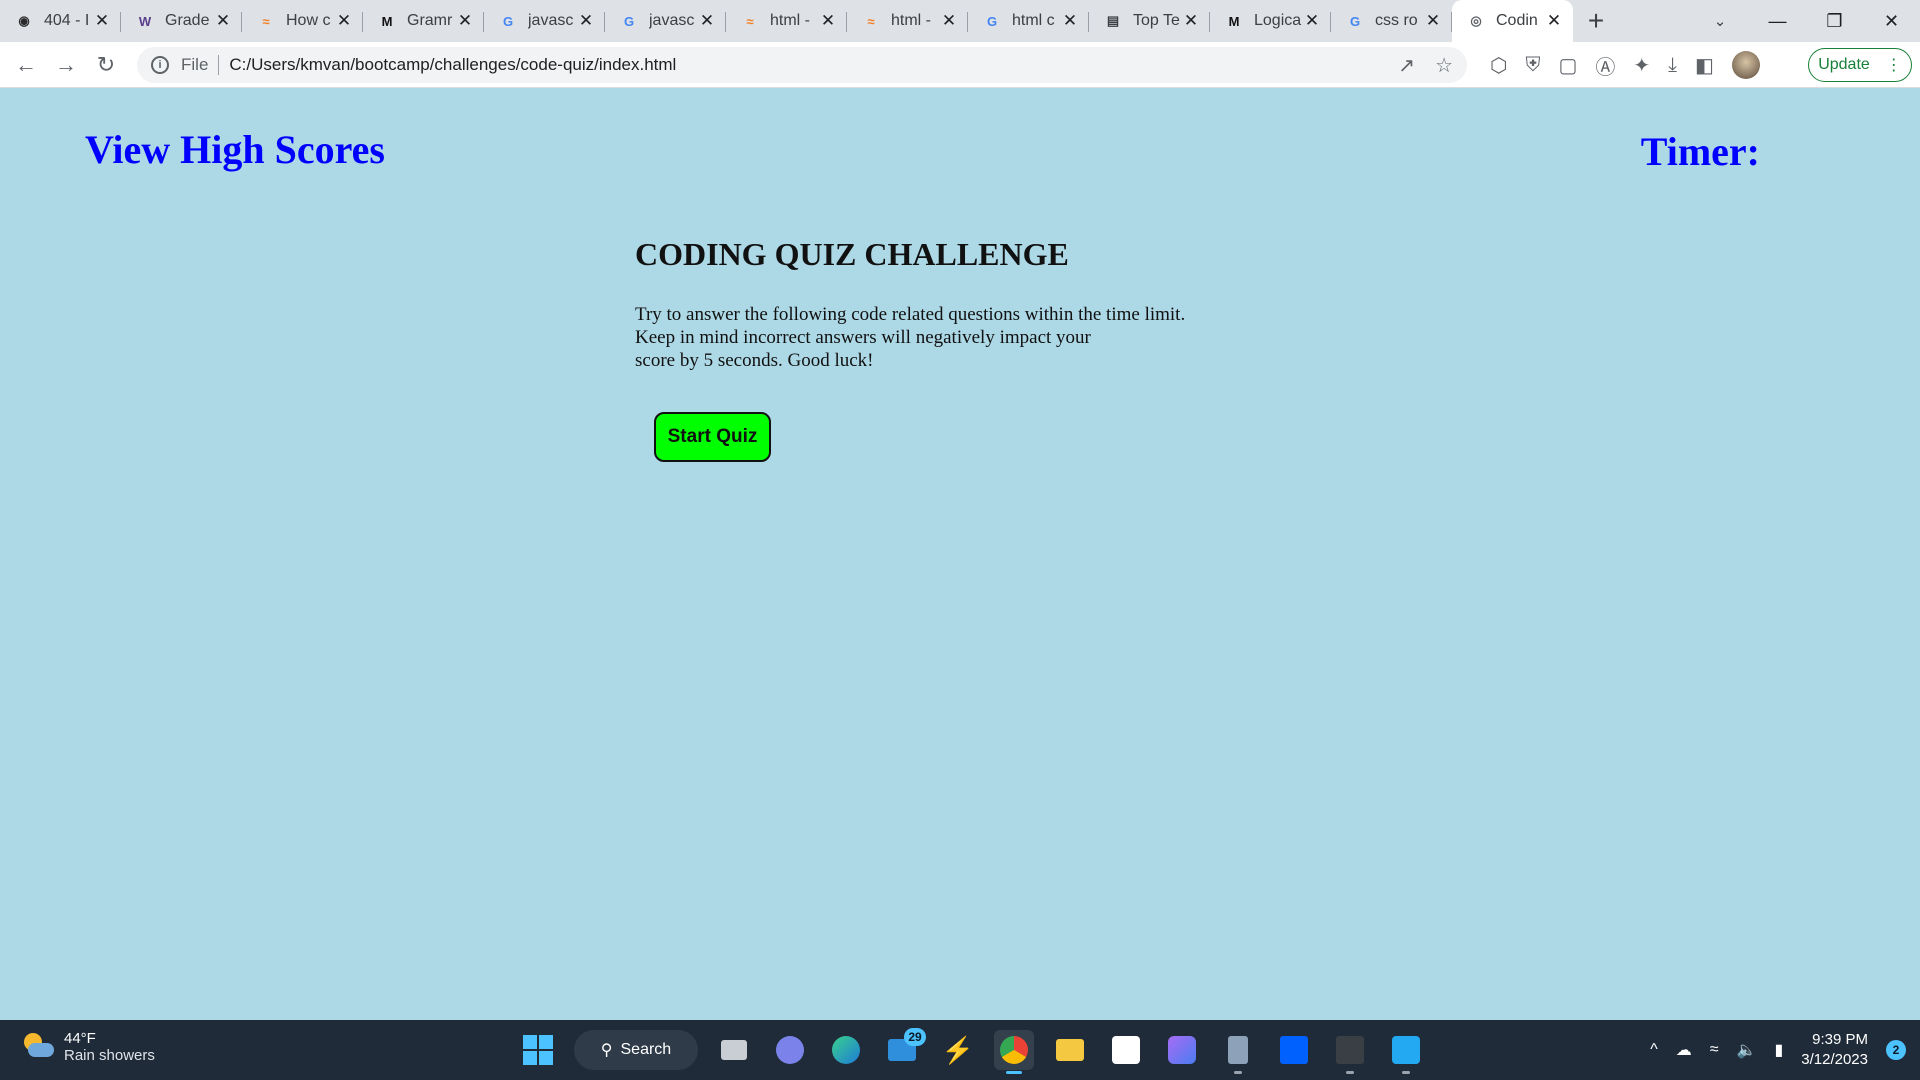 This screenshot has height=1080, width=1920. I want to click on taskbar-search: ⚲ Search, so click(636, 1050).